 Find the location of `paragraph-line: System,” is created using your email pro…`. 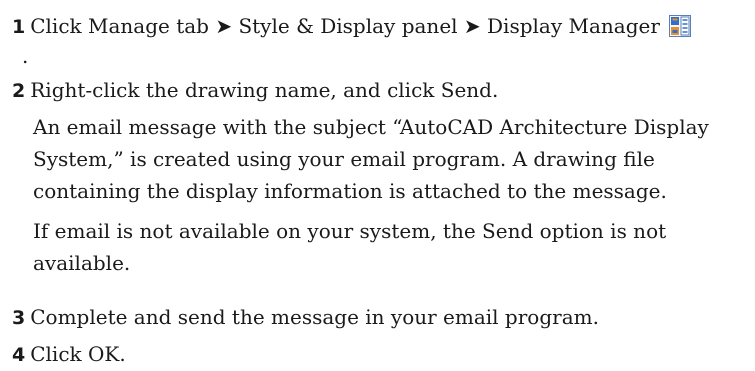

paragraph-line: System,” is created using your email pro… is located at coordinates (344, 159).